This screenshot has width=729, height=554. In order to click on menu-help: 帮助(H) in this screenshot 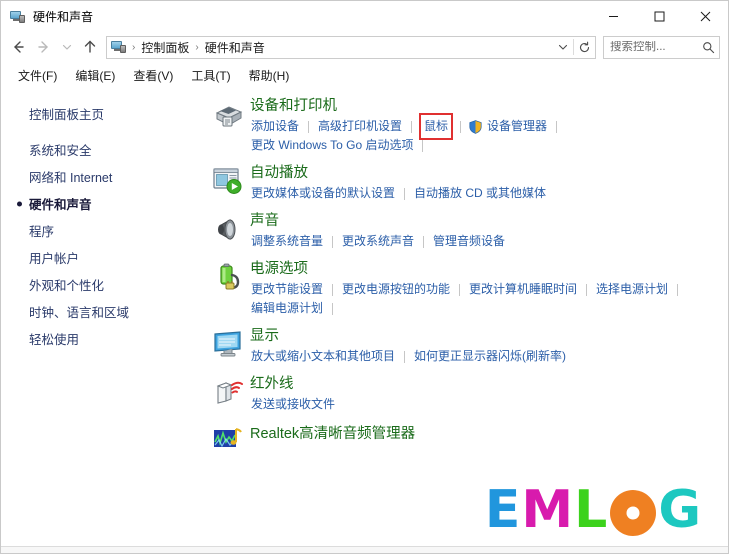, I will do `click(269, 75)`.